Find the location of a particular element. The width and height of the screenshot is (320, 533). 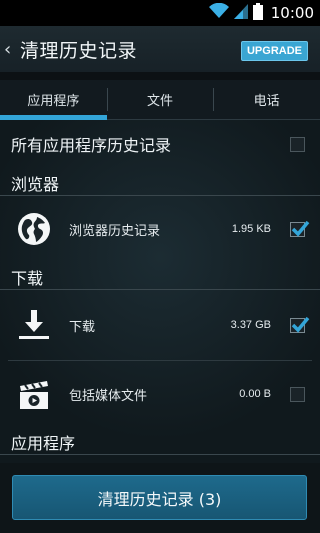

item-size: 1.95 KB is located at coordinates (251, 229).